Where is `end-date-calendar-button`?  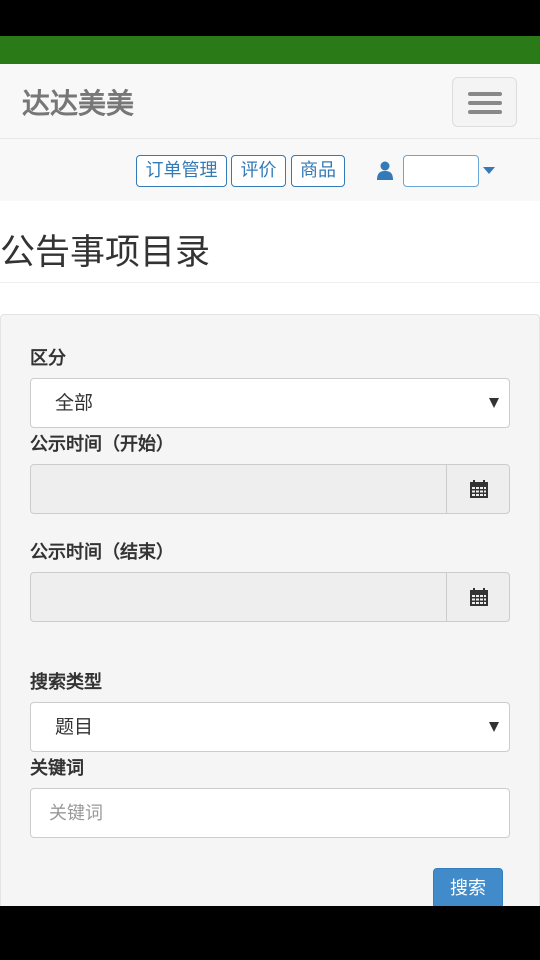 end-date-calendar-button is located at coordinates (478, 597).